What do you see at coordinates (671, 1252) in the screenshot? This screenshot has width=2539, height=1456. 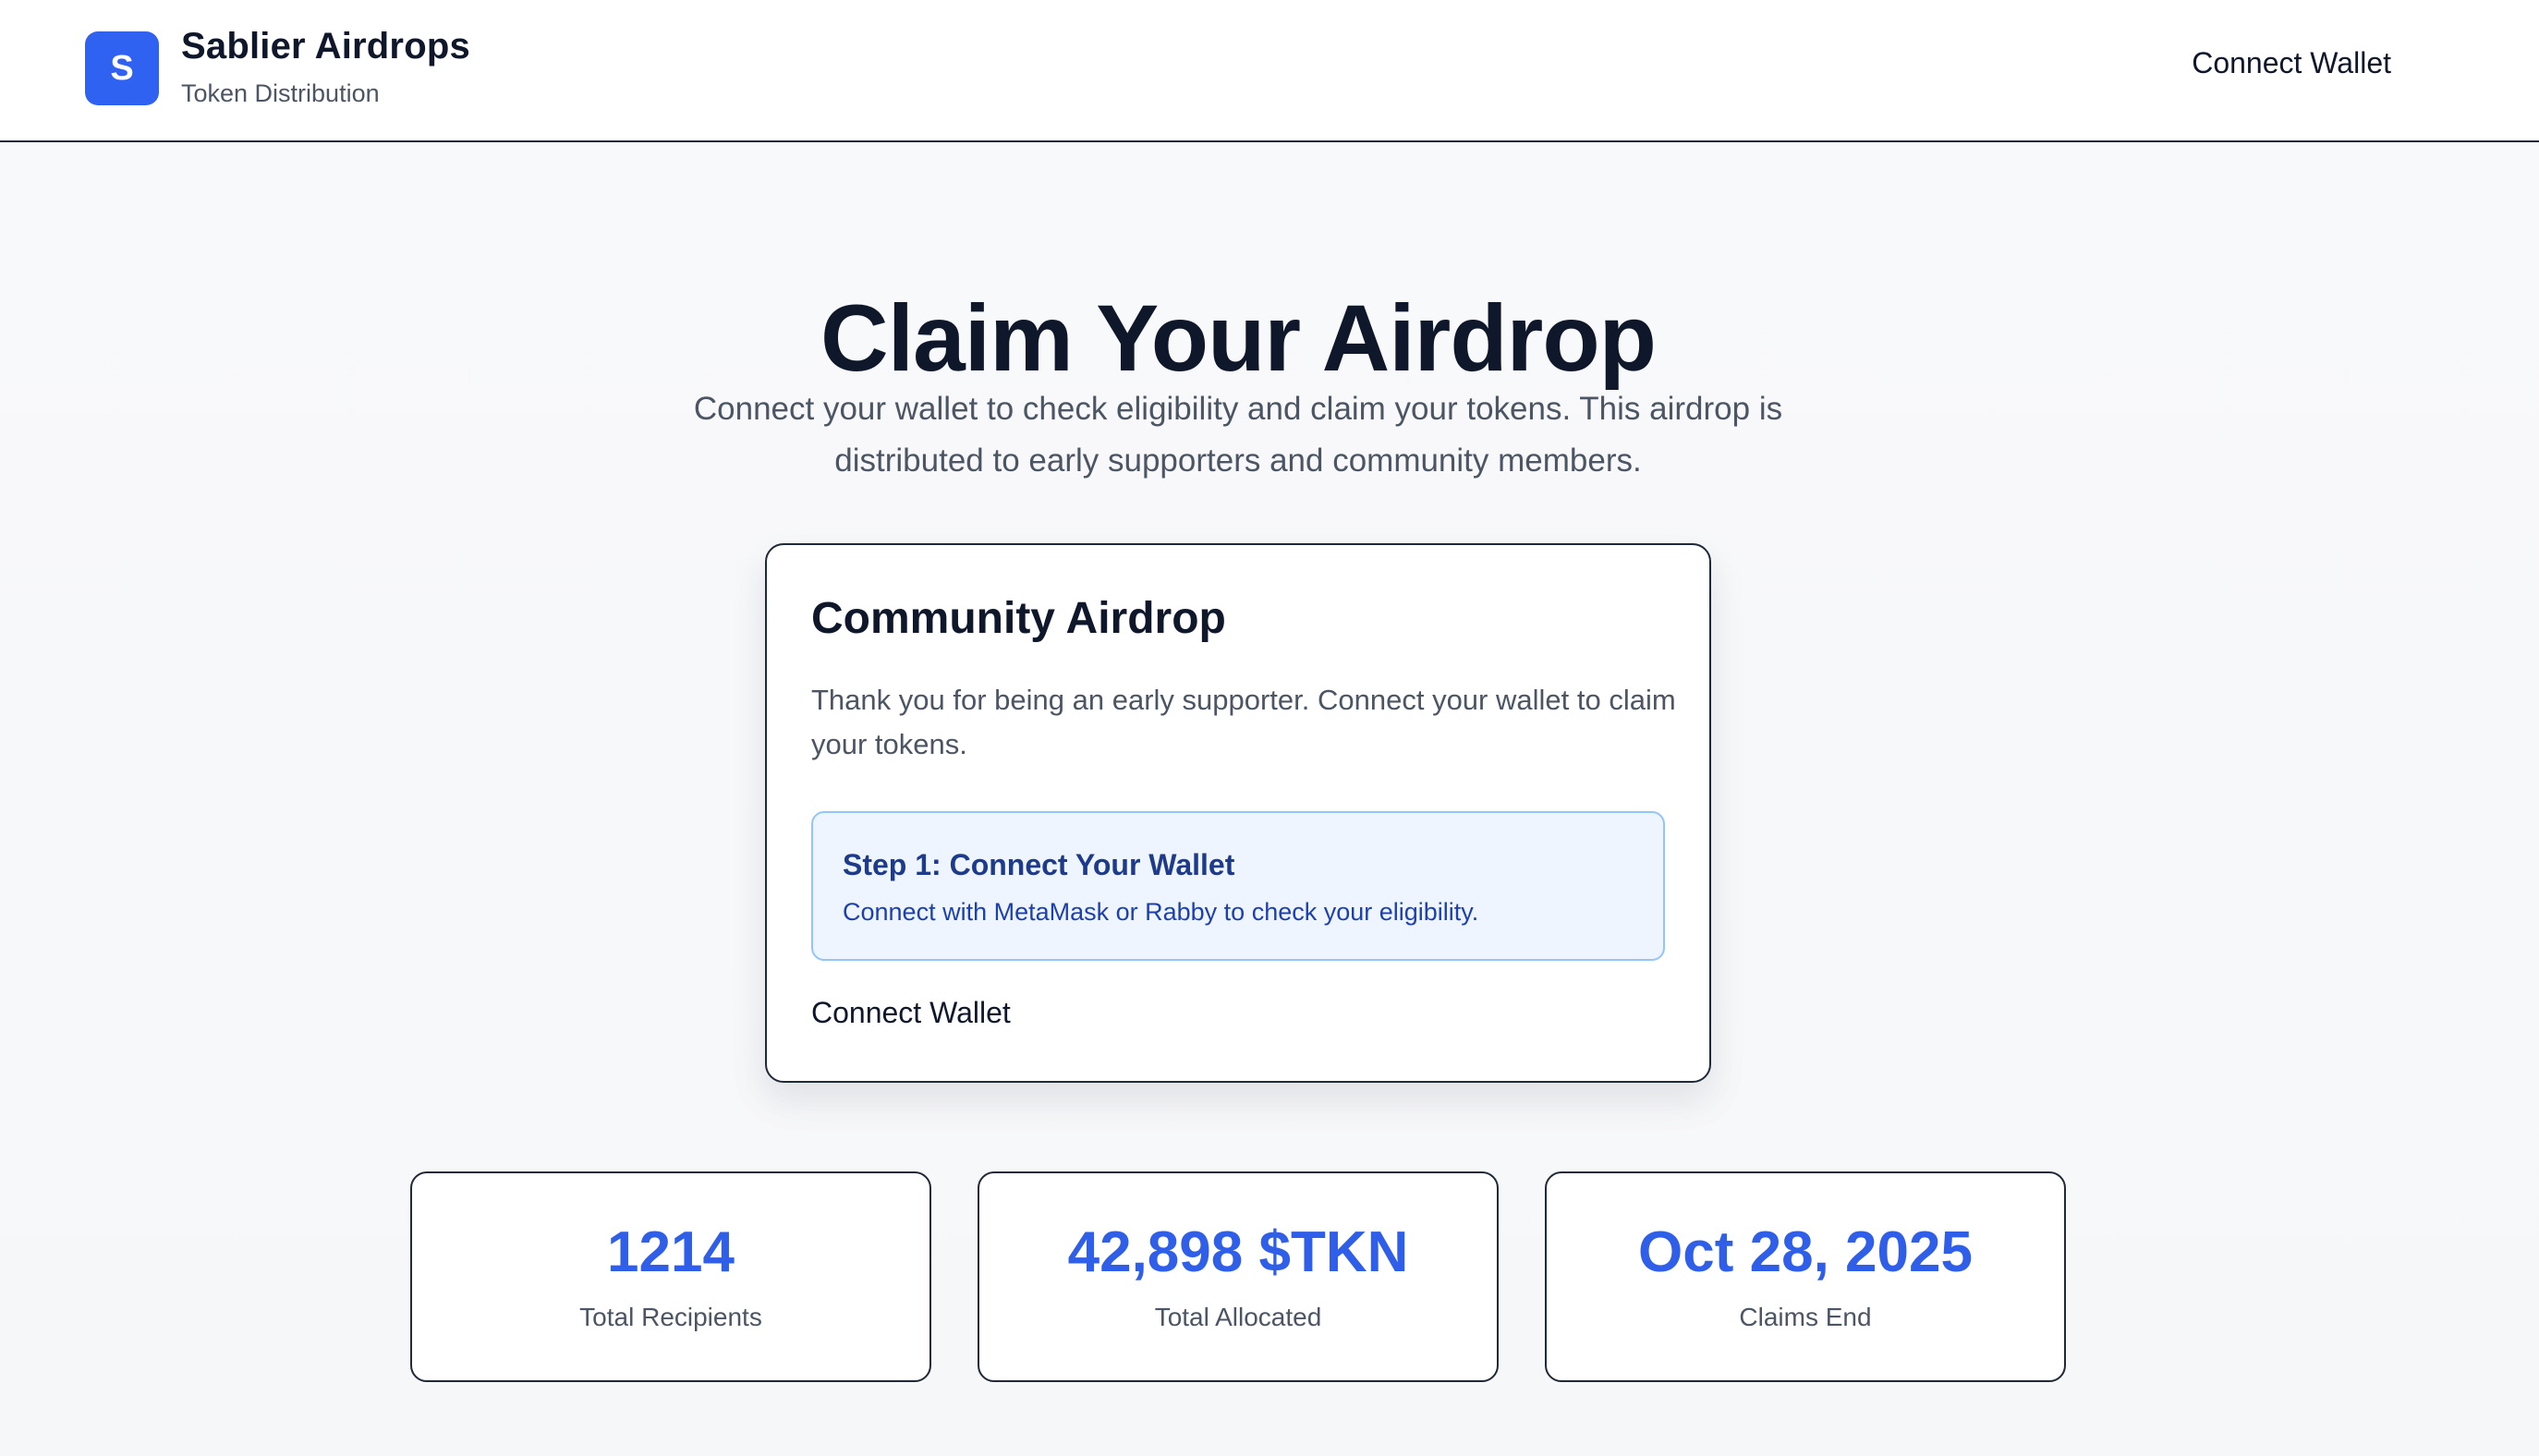 I see `stat-value: 1214` at bounding box center [671, 1252].